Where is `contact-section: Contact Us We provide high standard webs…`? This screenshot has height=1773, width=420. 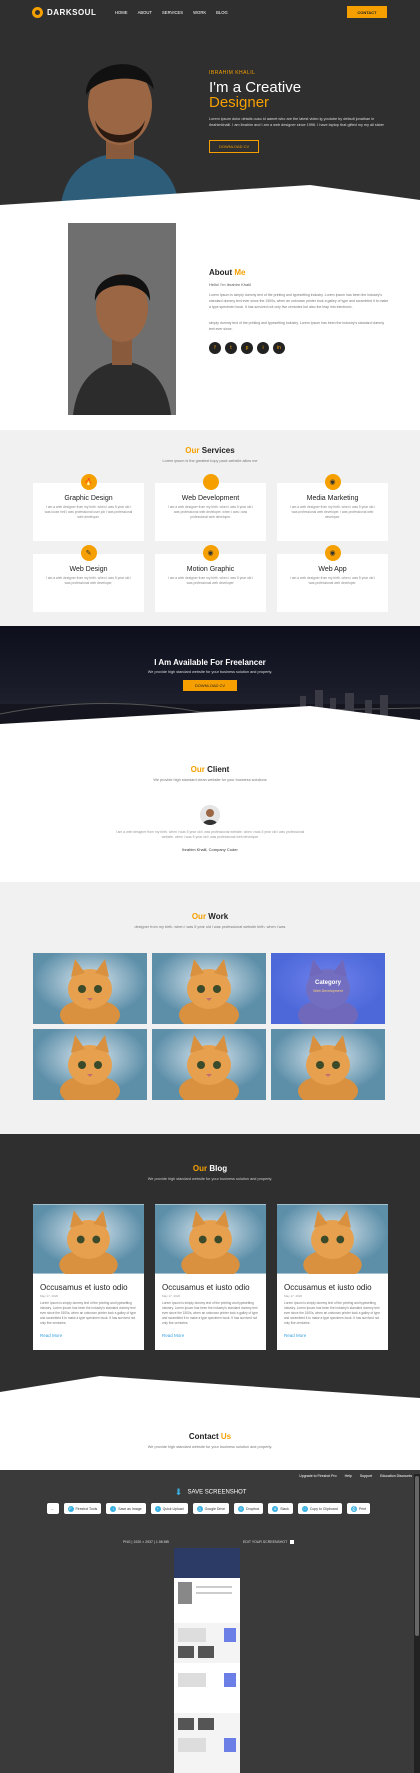 contact-section: Contact Us We provide high standard webs… is located at coordinates (210, 1437).